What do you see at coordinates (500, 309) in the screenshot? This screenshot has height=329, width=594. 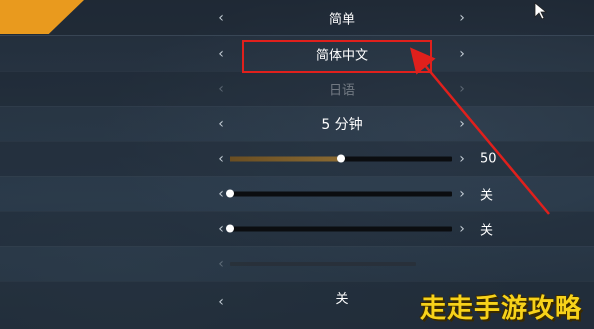 I see `watermark: 走走手游攻略` at bounding box center [500, 309].